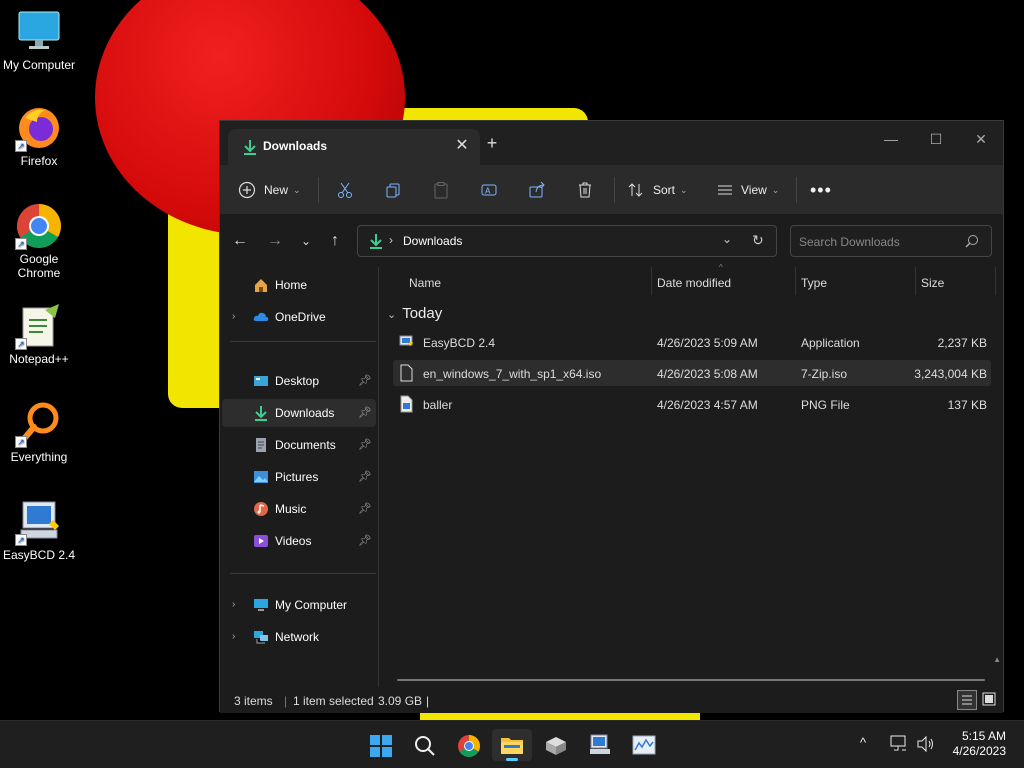 This screenshot has width=1024, height=768. What do you see at coordinates (380, 745) in the screenshot?
I see `start-button` at bounding box center [380, 745].